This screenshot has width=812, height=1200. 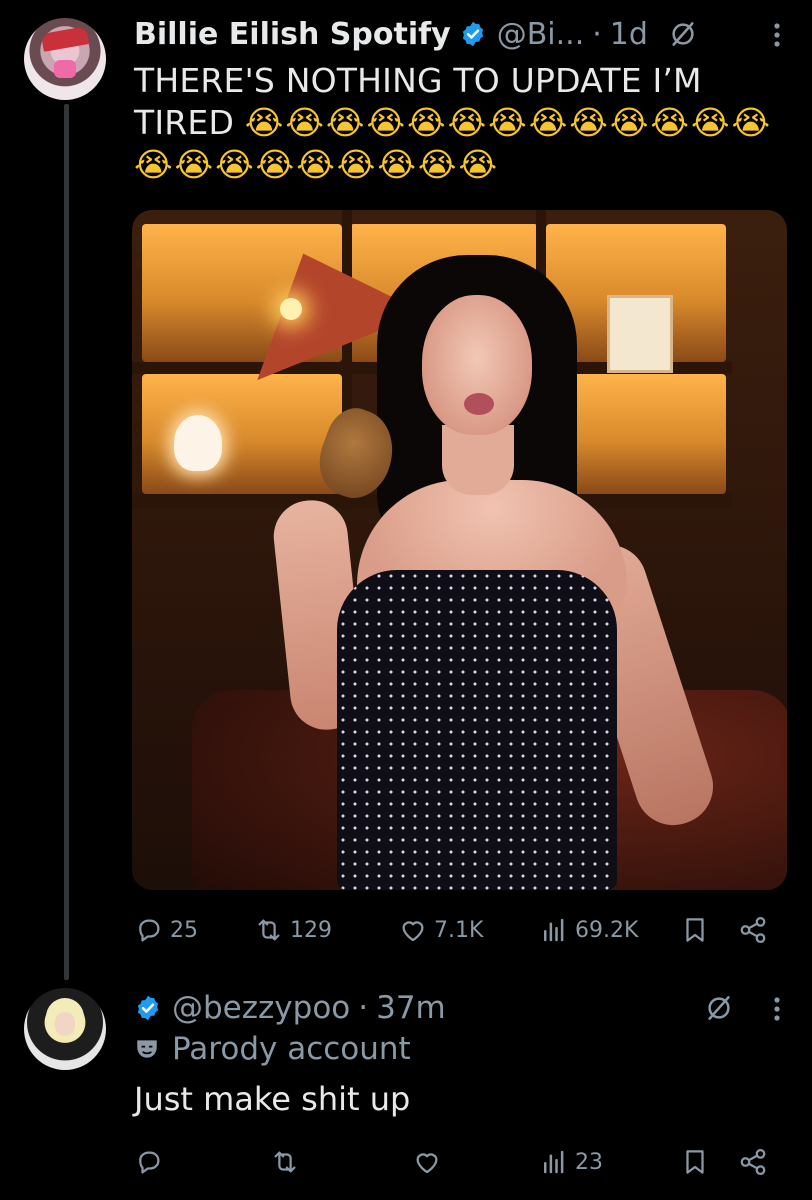 What do you see at coordinates (272, 1099) in the screenshot?
I see `reply-text: Just make shit up` at bounding box center [272, 1099].